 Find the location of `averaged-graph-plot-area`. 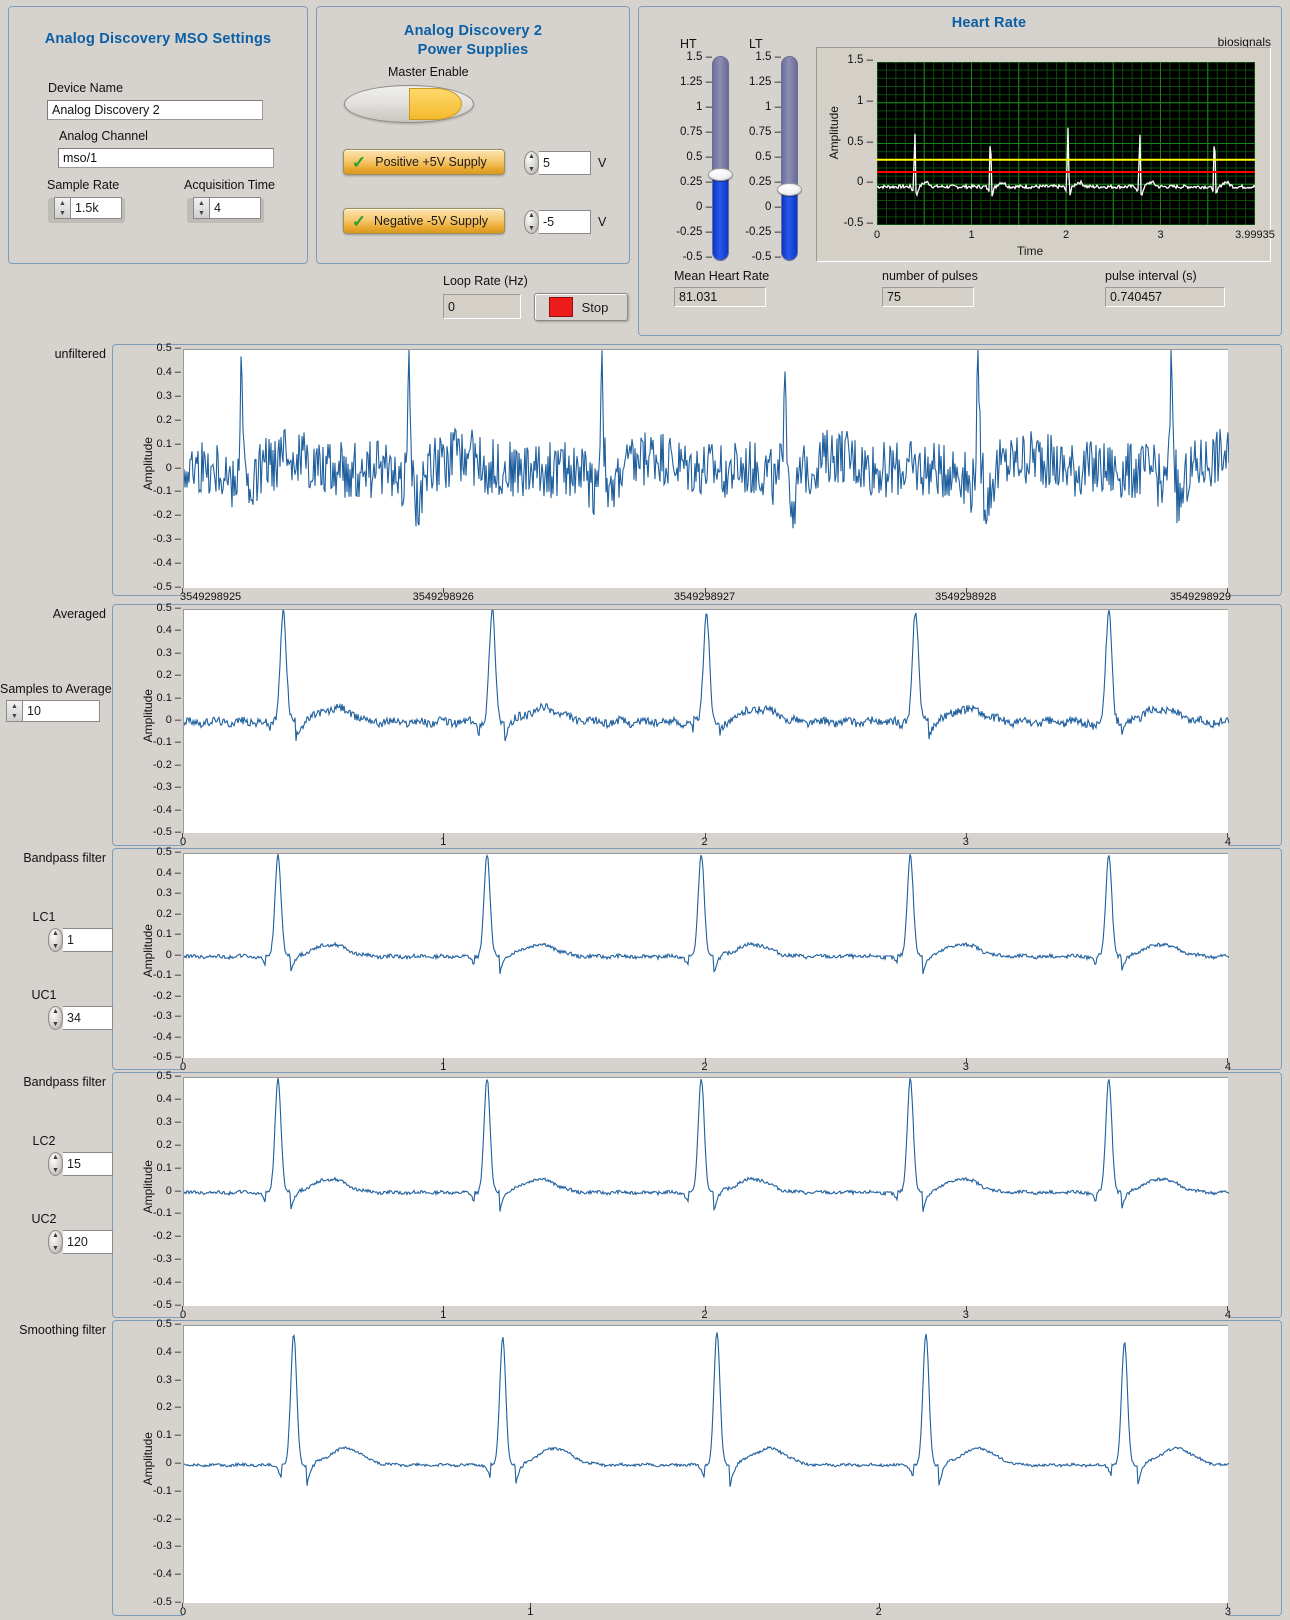

averaged-graph-plot-area is located at coordinates (706, 720).